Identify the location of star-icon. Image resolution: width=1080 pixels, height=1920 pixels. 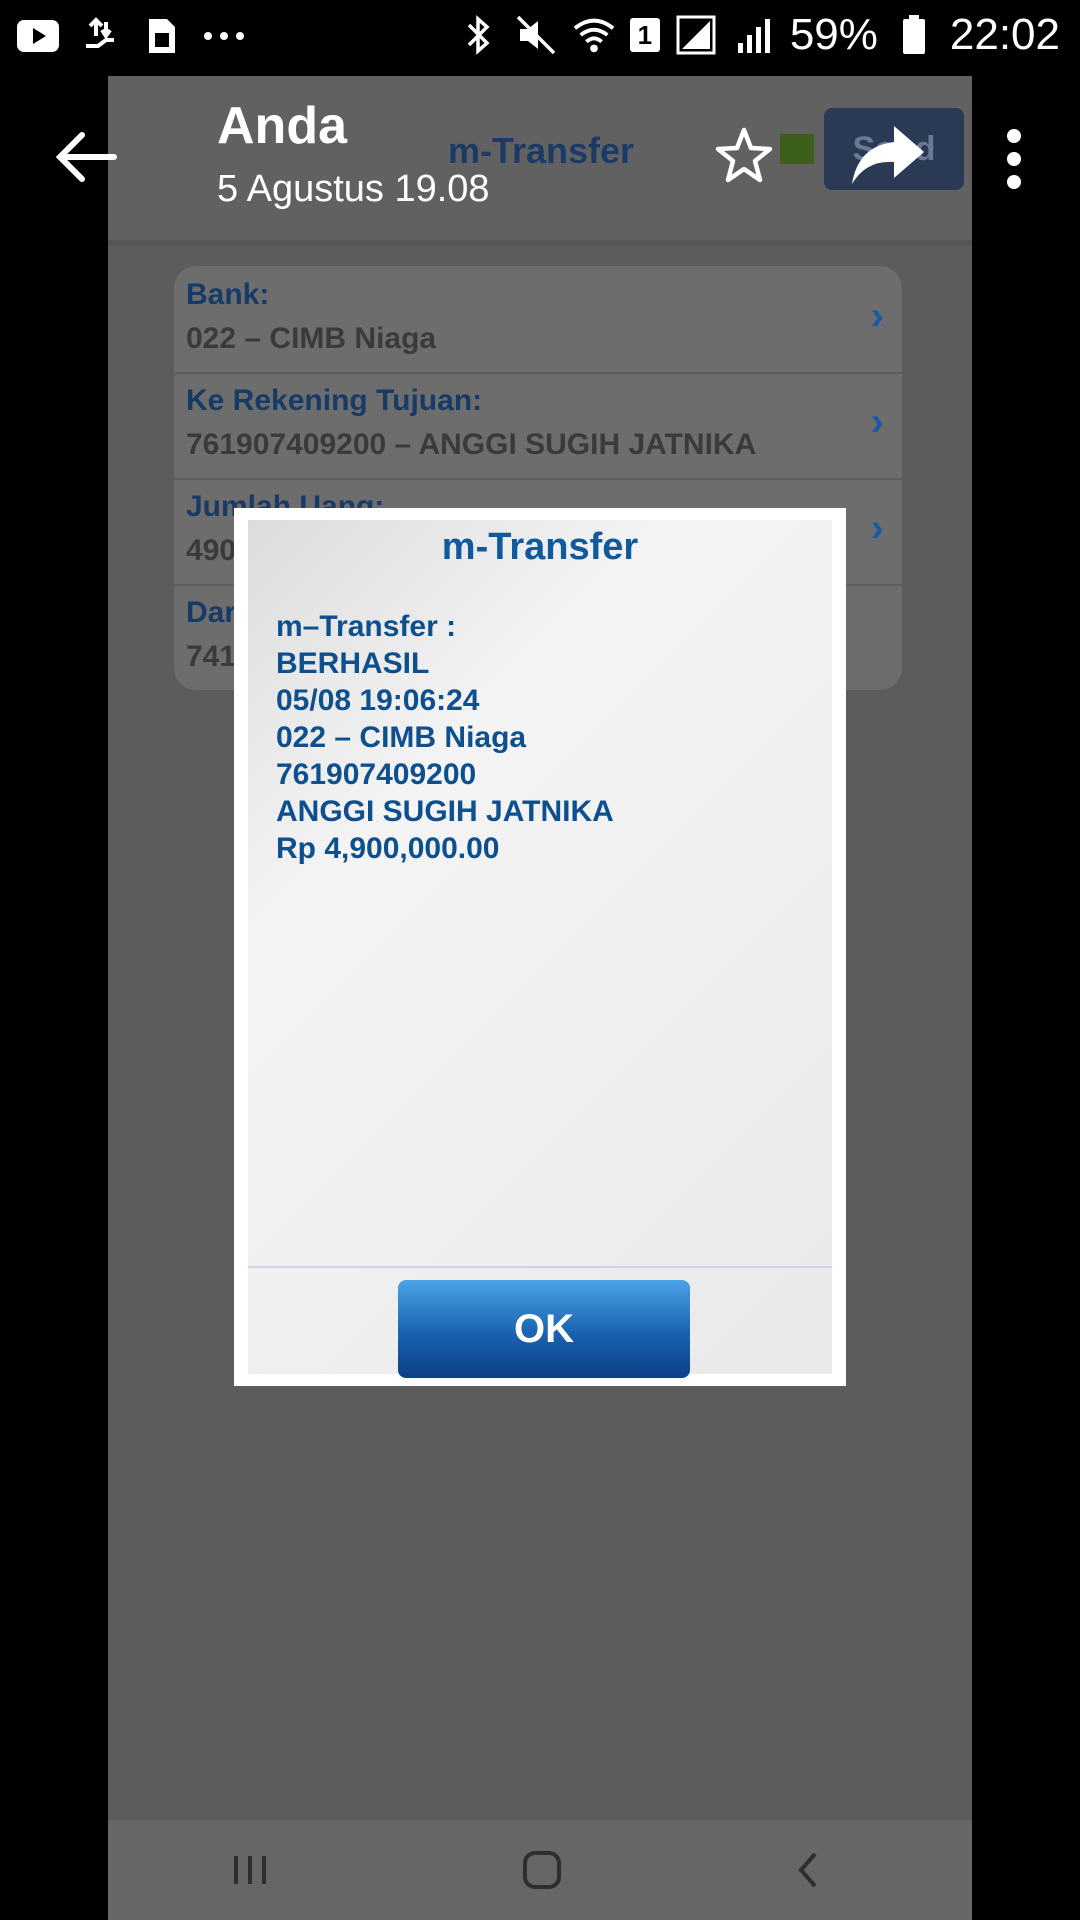
(744, 156).